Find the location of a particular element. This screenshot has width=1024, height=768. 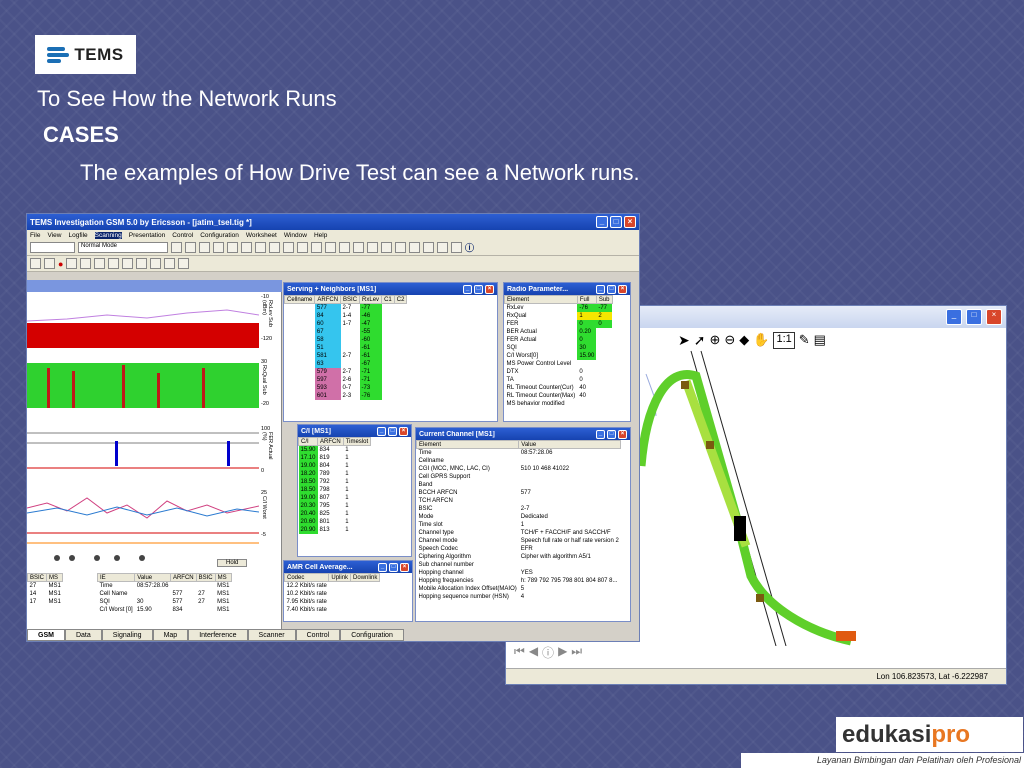

mode-select: Normal Mode is located at coordinates (123, 247).